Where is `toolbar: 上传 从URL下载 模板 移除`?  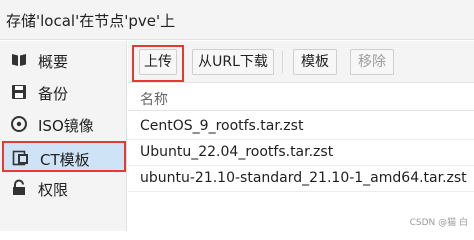
toolbar: 上传 从URL下载 模板 移除 is located at coordinates (301, 62).